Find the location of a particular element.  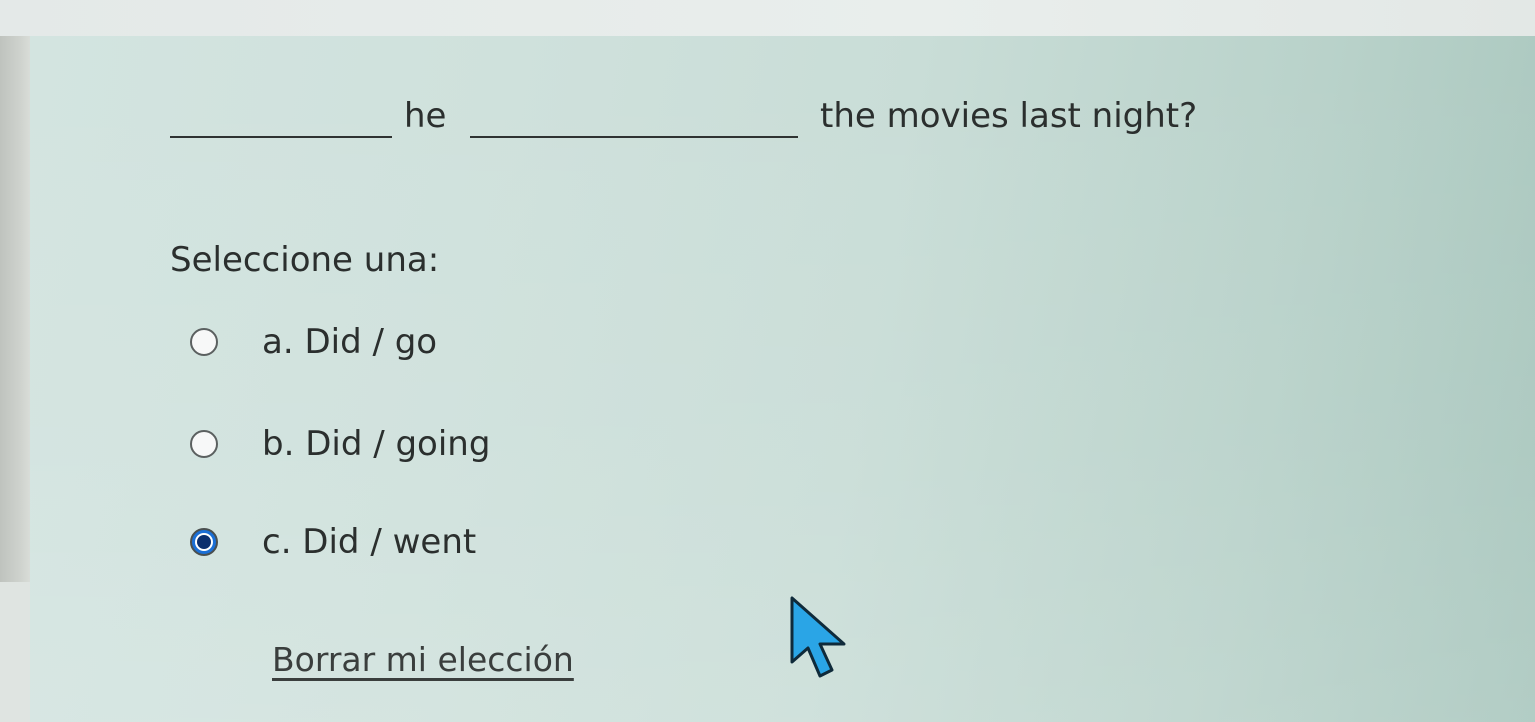

option-c: c. Did / went is located at coordinates (400, 547).